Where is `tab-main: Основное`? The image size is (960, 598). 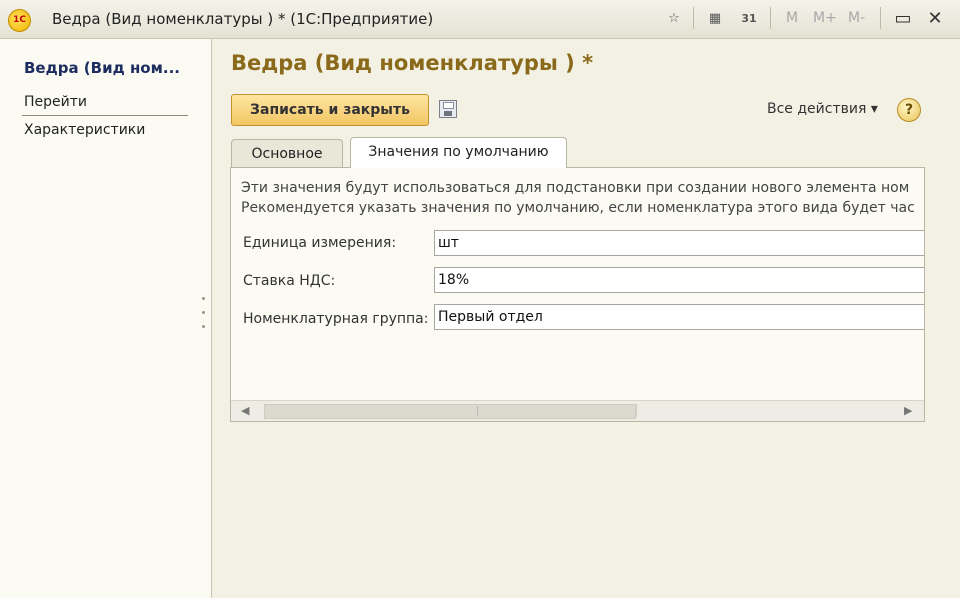 tab-main: Основное is located at coordinates (287, 153).